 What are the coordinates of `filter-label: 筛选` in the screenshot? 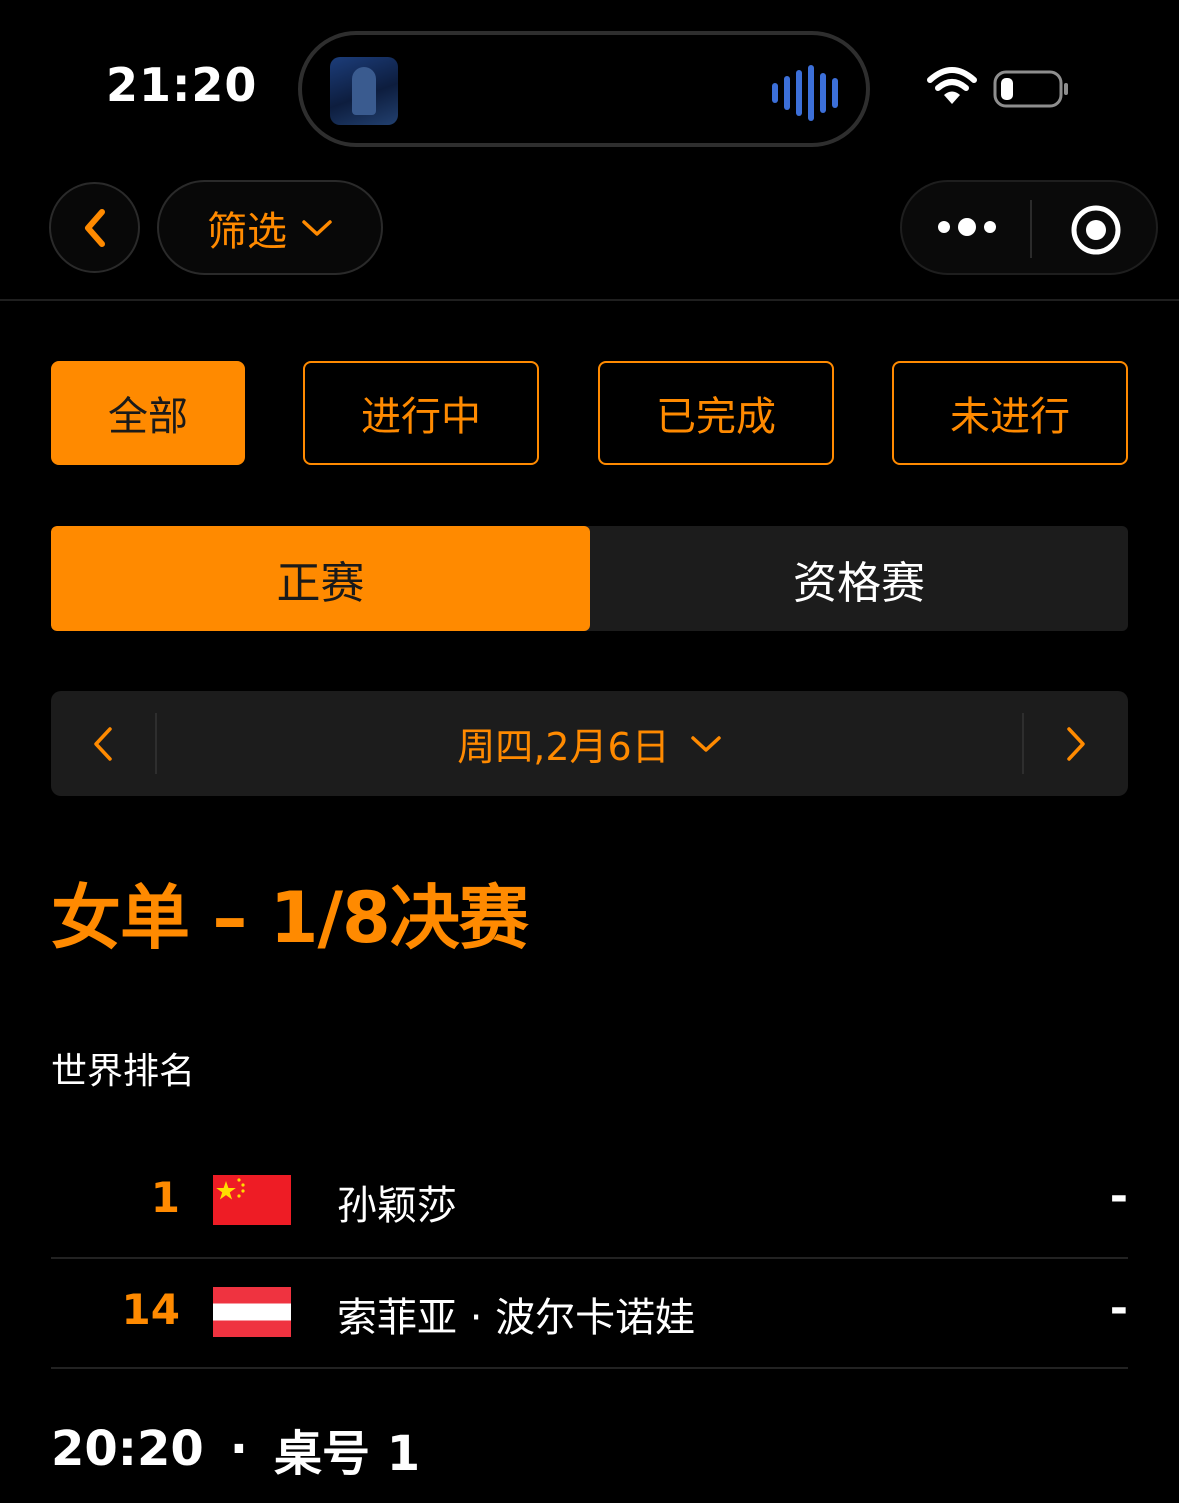 It's located at (247, 231).